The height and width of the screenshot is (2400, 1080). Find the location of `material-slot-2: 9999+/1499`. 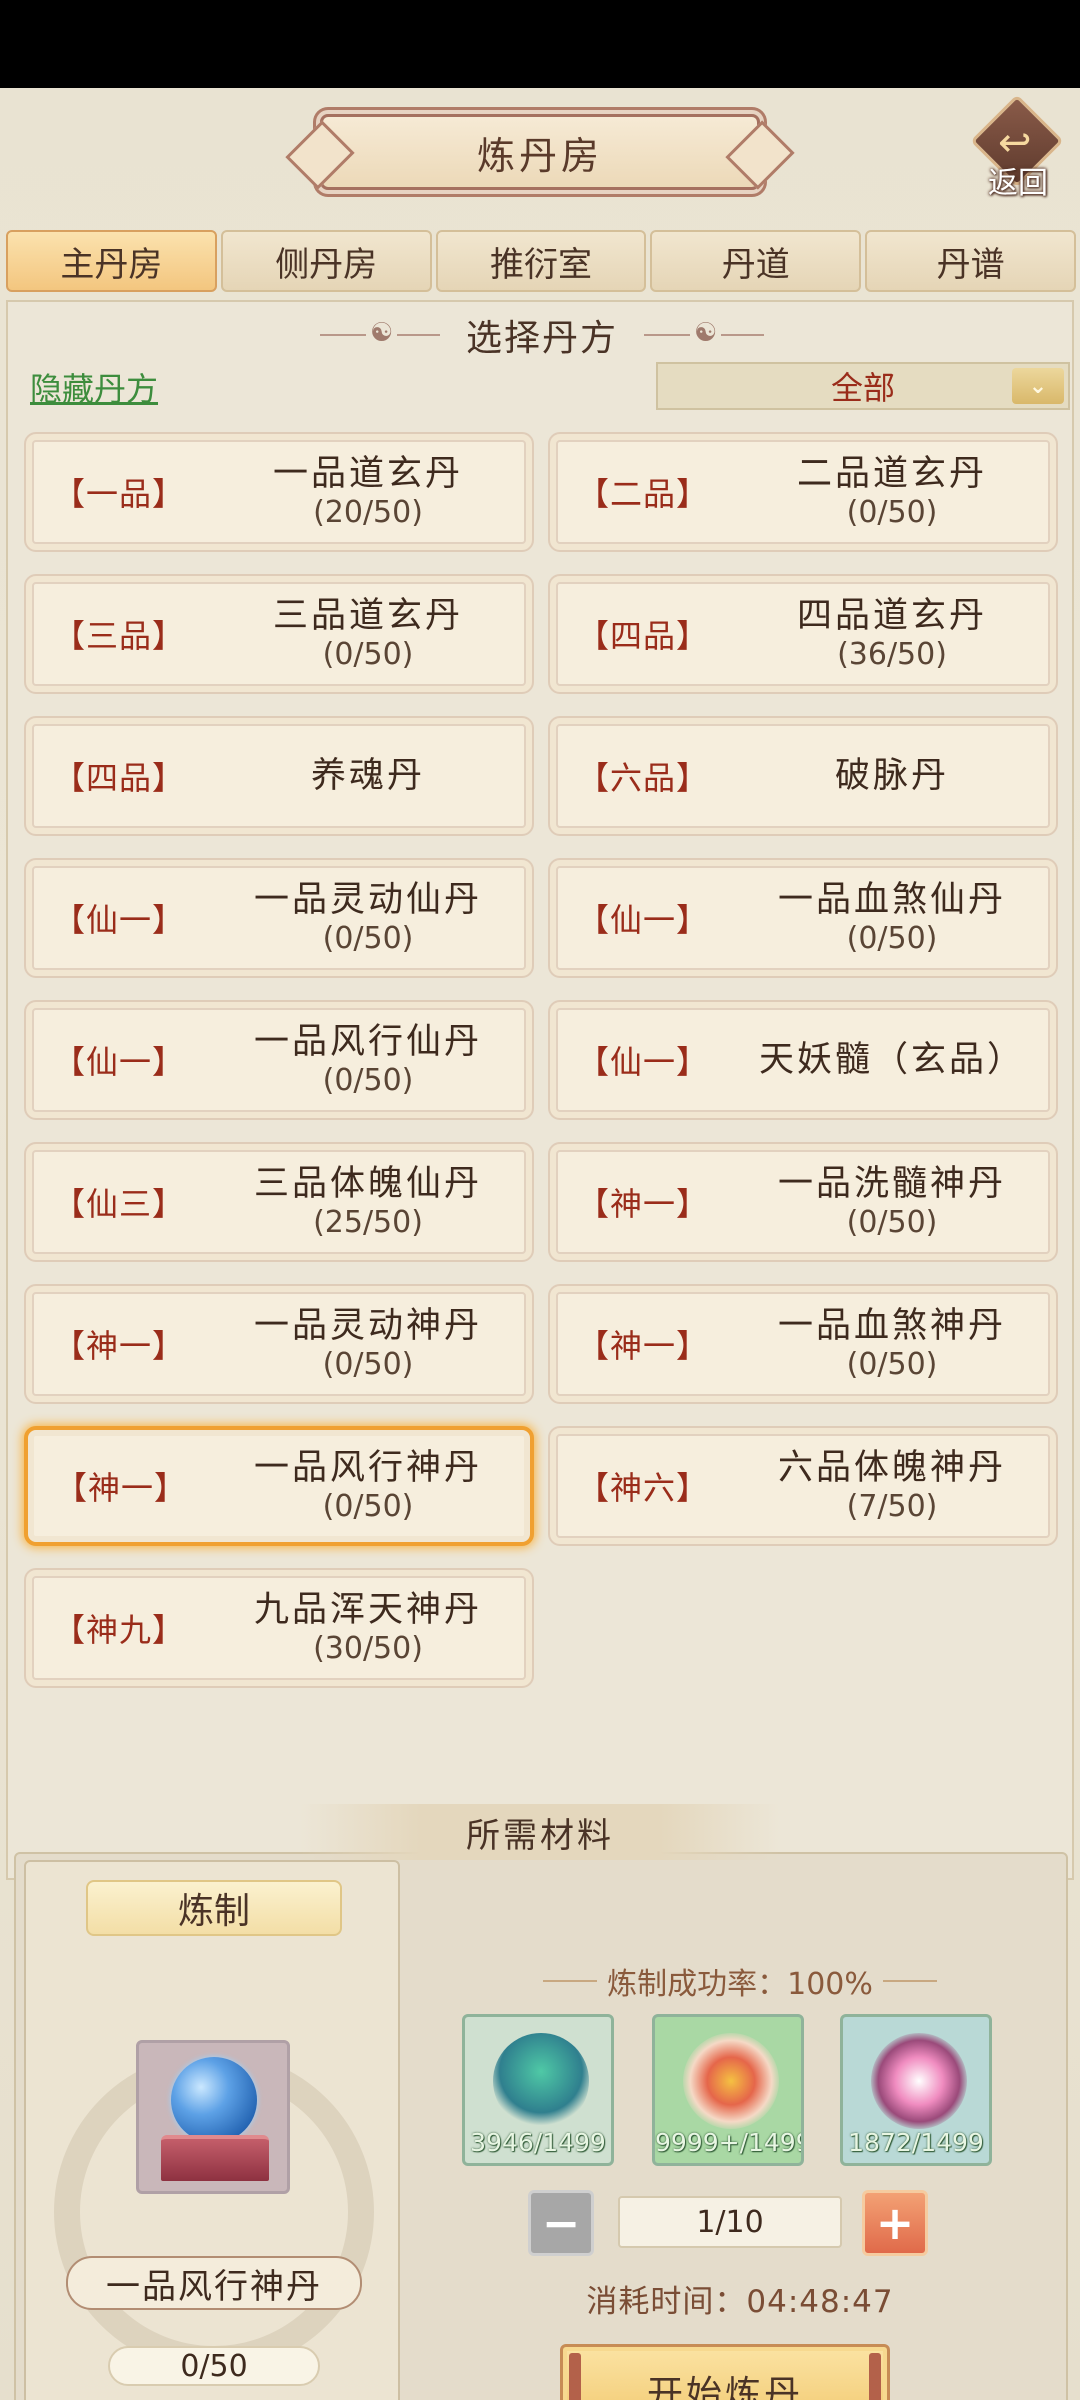

material-slot-2: 9999+/1499 is located at coordinates (728, 2090).